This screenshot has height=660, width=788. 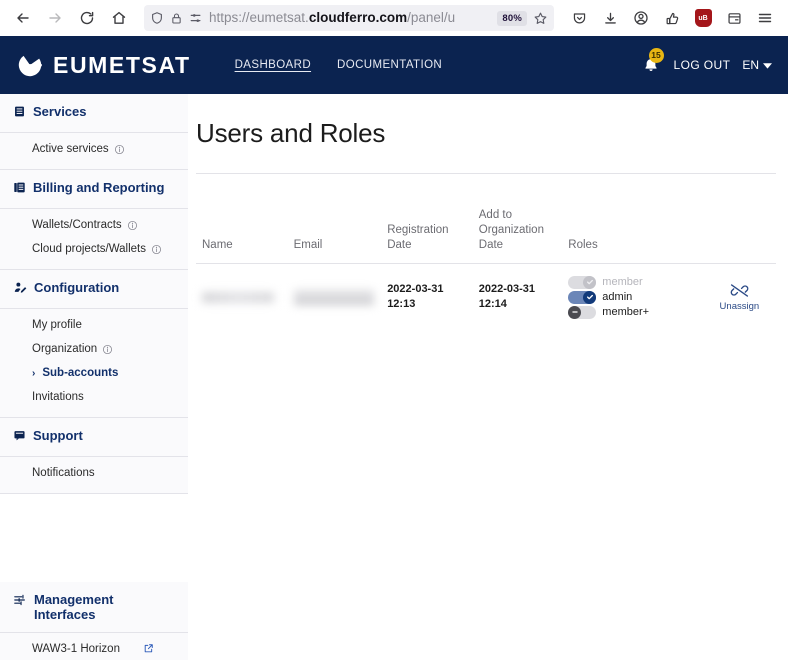 I want to click on column-header-name: Name, so click(x=242, y=219).